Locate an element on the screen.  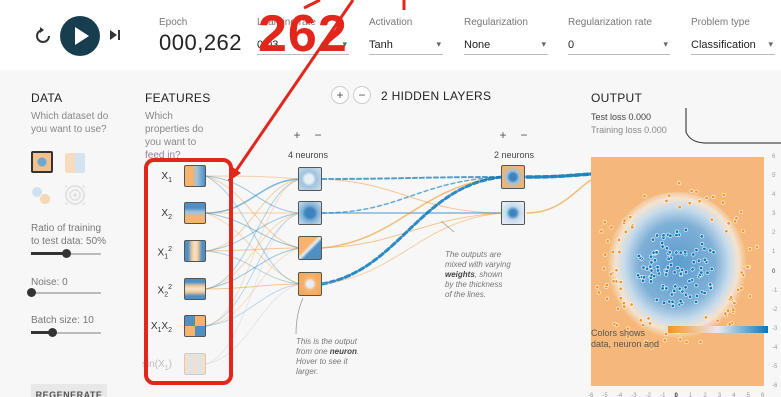
add-neuron-layer1-button: + is located at coordinates (297, 136).